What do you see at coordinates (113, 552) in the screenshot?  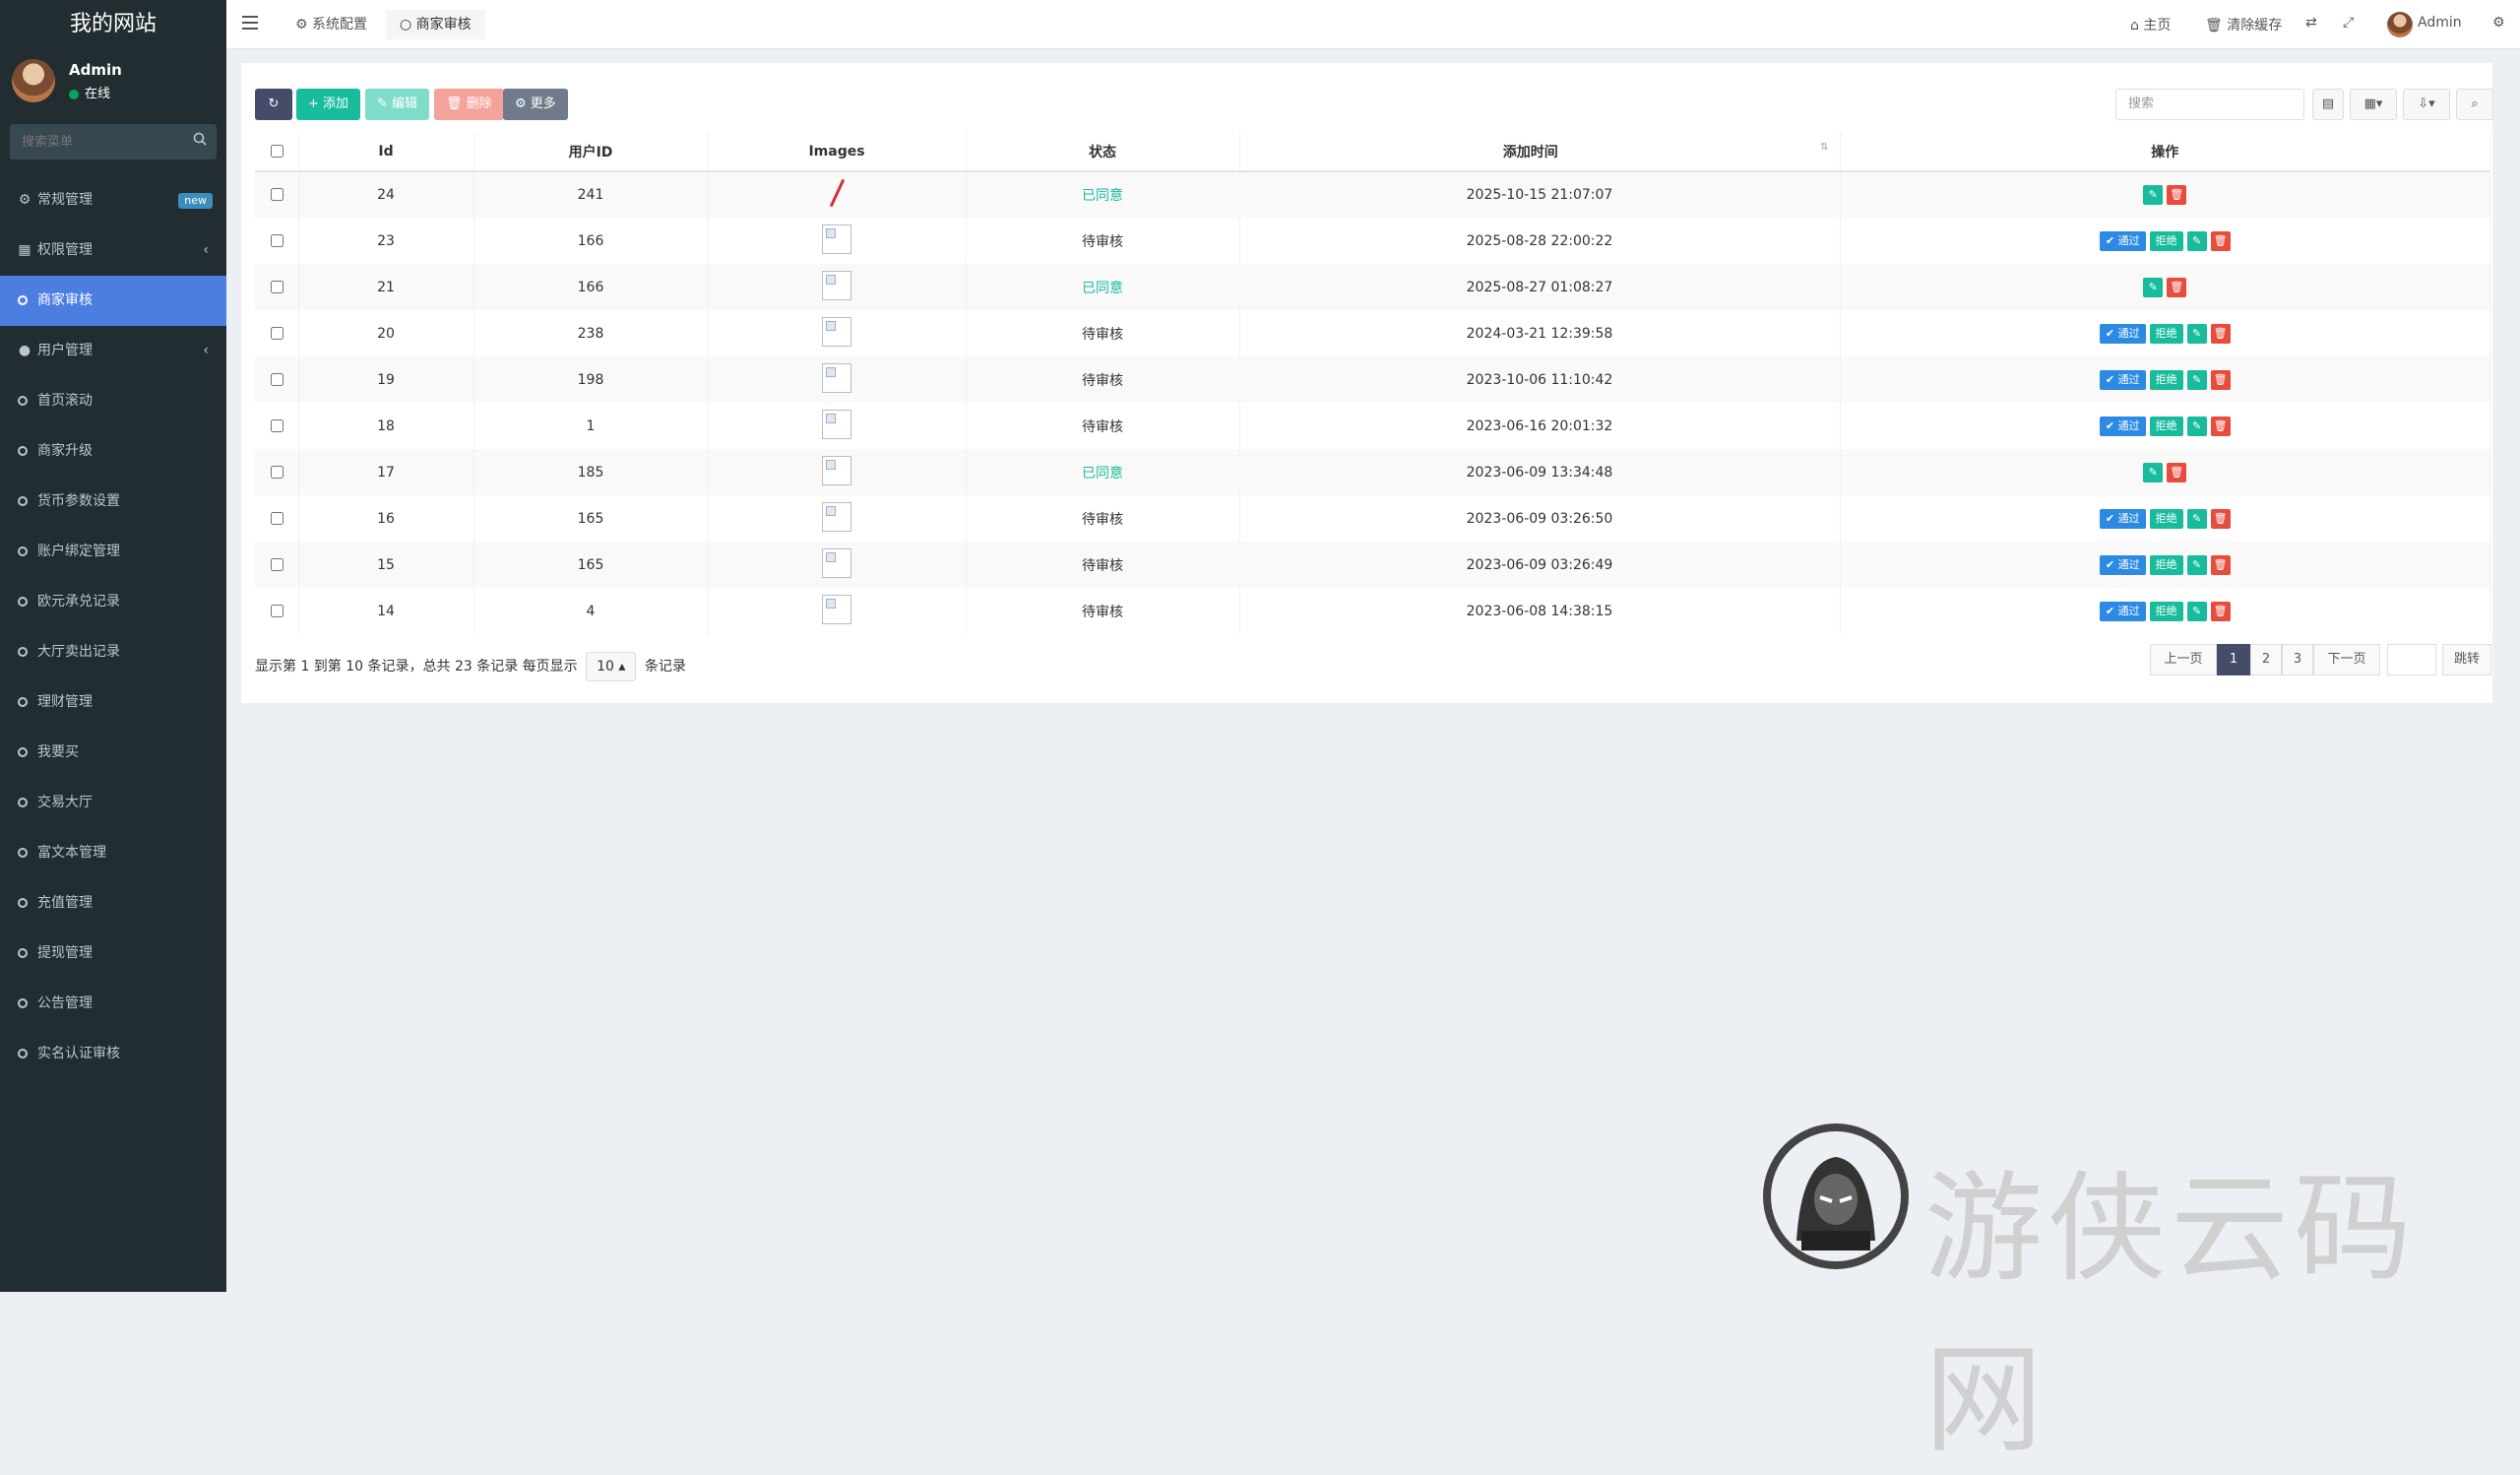 I see `sidebar-item-account-binding: 账户绑定管理` at bounding box center [113, 552].